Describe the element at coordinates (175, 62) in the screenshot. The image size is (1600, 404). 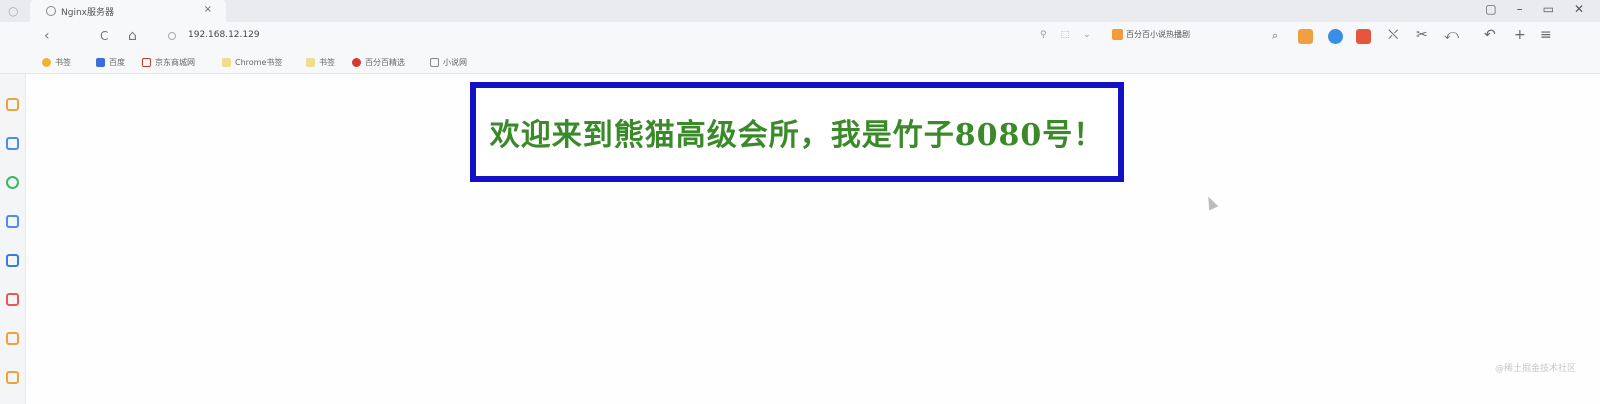
I see `bookmark-label: 京东商城网` at that location.